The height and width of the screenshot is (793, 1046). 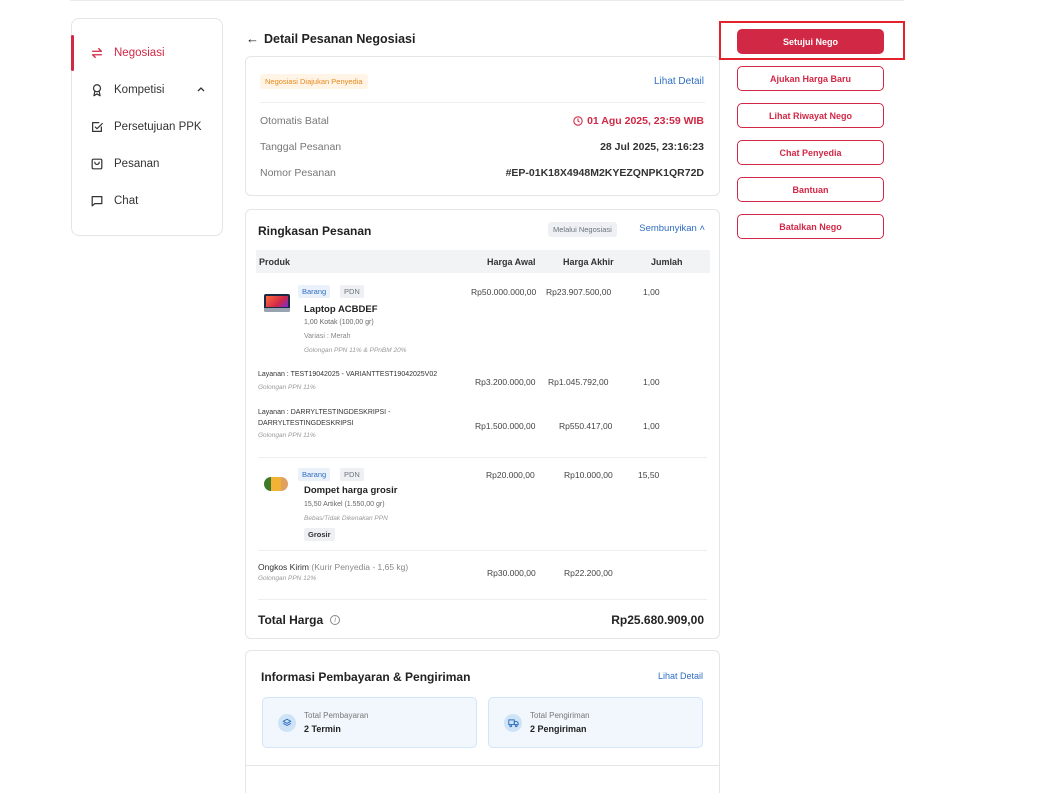 What do you see at coordinates (810, 78) in the screenshot?
I see `ajukan-harga-baru-button: Ajukan Harga Baru` at bounding box center [810, 78].